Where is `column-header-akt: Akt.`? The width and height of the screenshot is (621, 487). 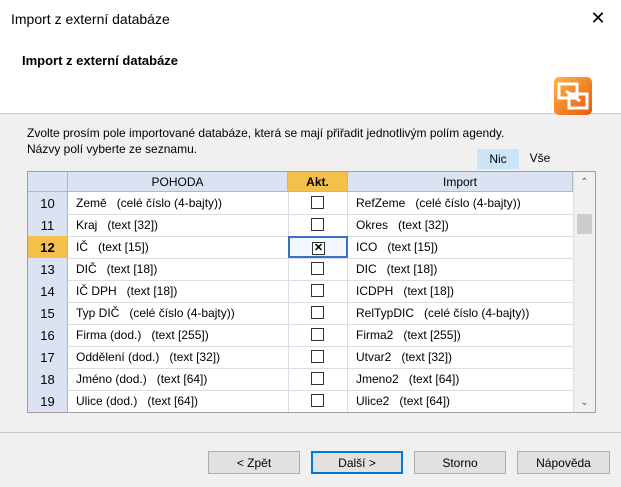
column-header-akt: Akt. is located at coordinates (318, 182).